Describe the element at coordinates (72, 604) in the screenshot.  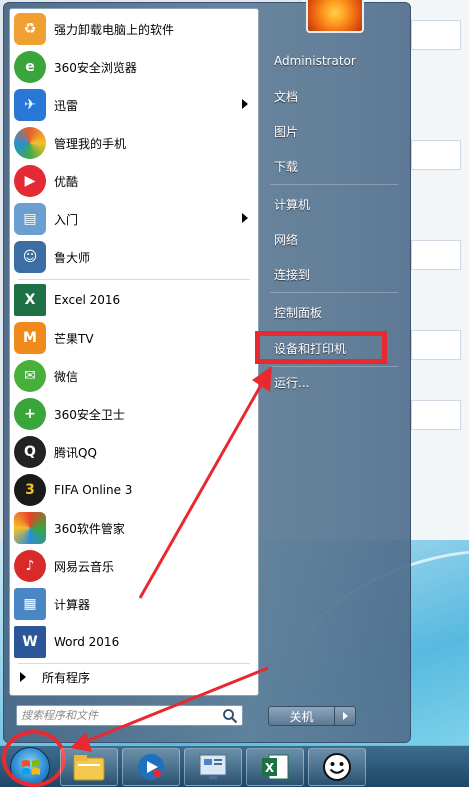
I see `program-label: 计算器` at that location.